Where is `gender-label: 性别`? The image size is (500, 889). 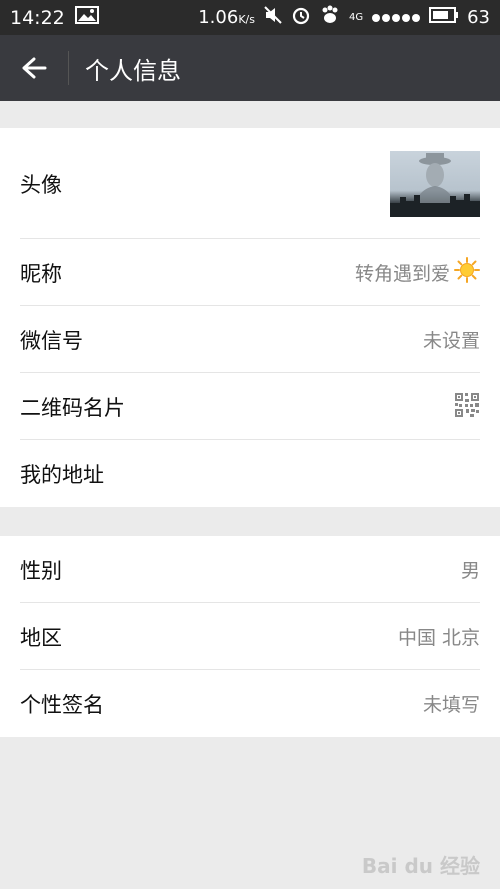
gender-label: 性别 is located at coordinates (41, 570).